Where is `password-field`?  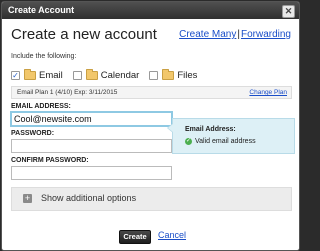
password-field is located at coordinates (91, 146).